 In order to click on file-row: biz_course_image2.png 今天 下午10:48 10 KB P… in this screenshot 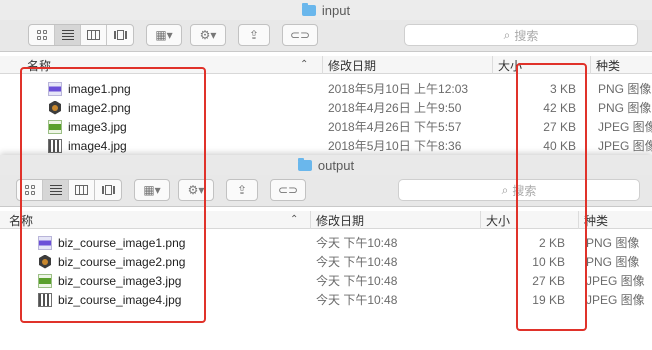, I will do `click(326, 261)`.